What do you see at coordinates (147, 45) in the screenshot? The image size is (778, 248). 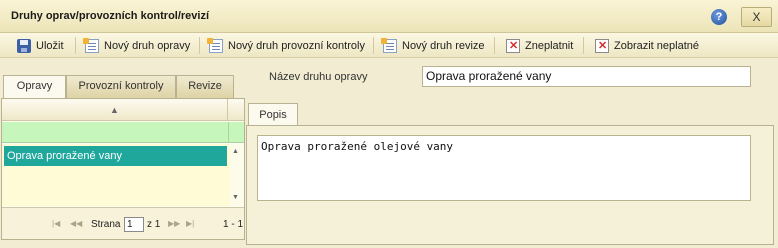 I see `new-repair-type-label: Nový druh opravy` at bounding box center [147, 45].